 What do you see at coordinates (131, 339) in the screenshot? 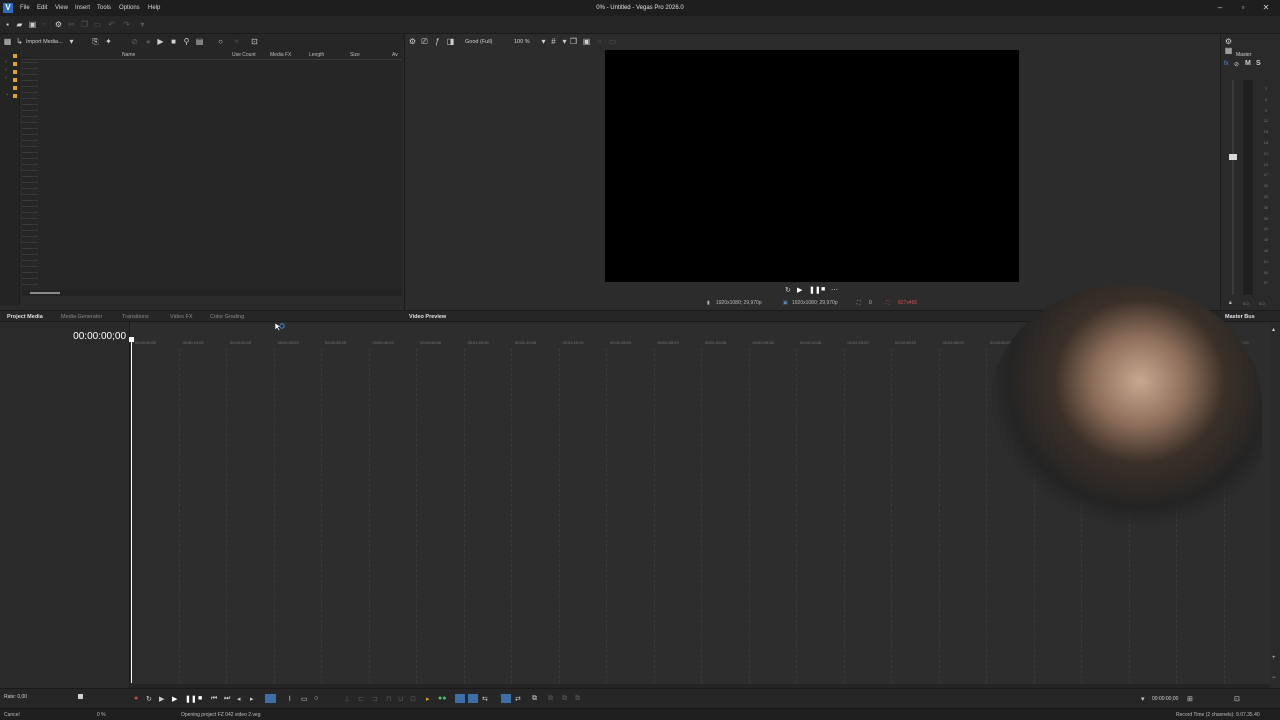
I see `playhead-handle` at bounding box center [131, 339].